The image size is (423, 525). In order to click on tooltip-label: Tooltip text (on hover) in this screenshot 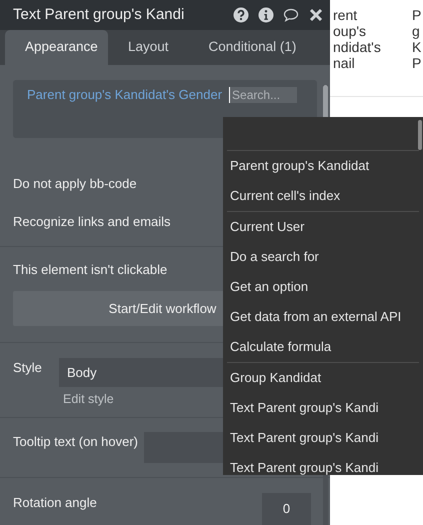, I will do `click(76, 442)`.